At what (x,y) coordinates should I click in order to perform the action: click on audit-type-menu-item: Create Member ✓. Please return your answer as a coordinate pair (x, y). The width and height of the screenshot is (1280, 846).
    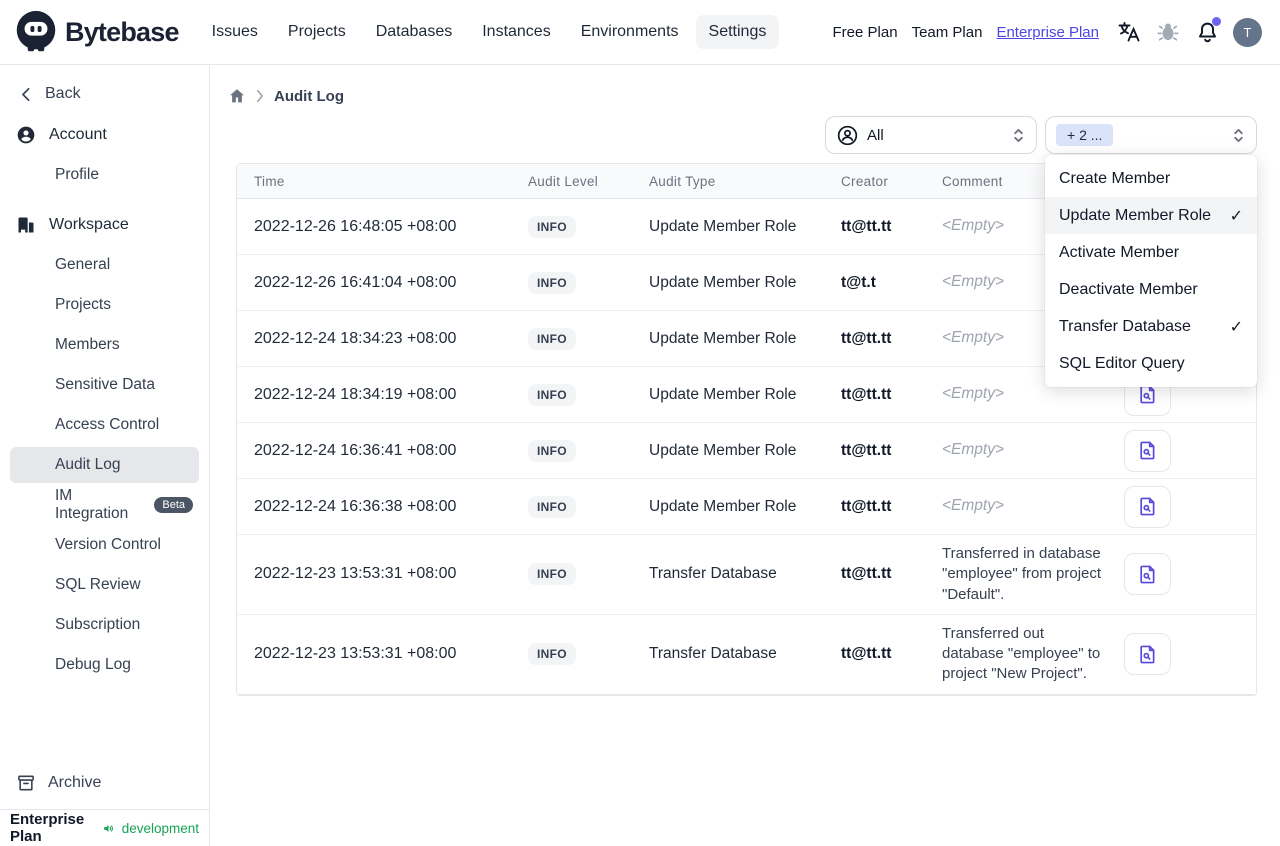
    Looking at the image, I should click on (1151, 178).